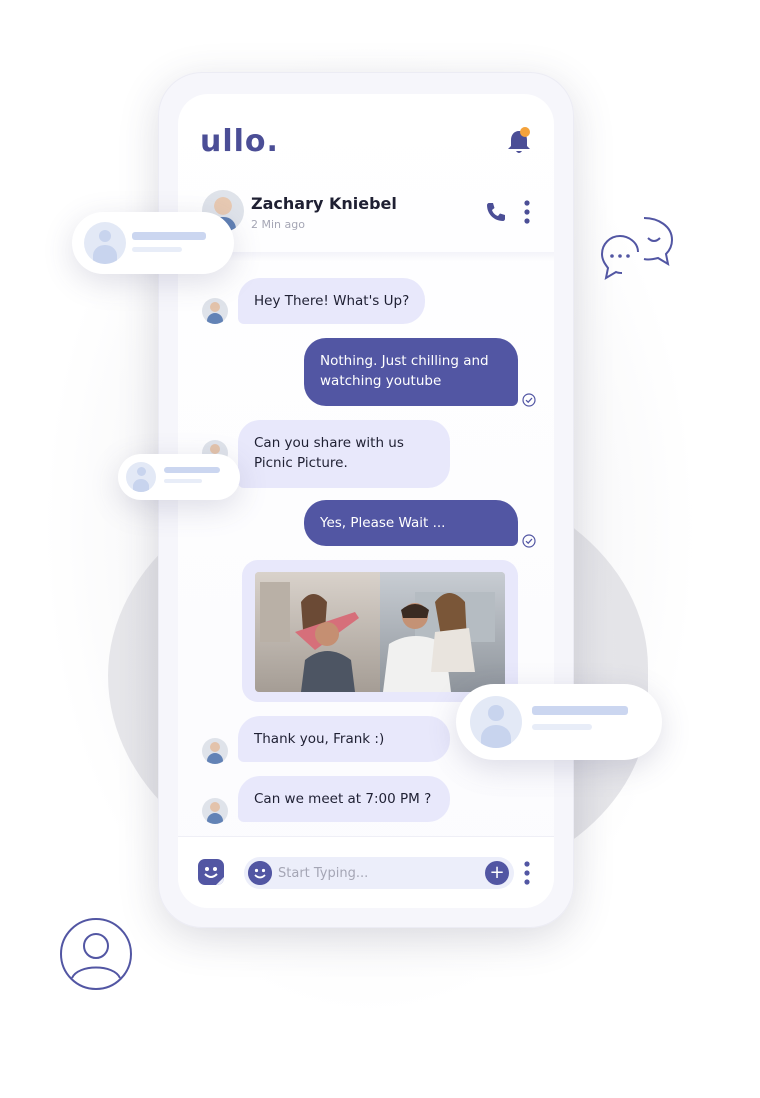 The height and width of the screenshot is (1098, 760). What do you see at coordinates (301, 463) in the screenshot?
I see `message-text-line: Picnic Picture.` at bounding box center [301, 463].